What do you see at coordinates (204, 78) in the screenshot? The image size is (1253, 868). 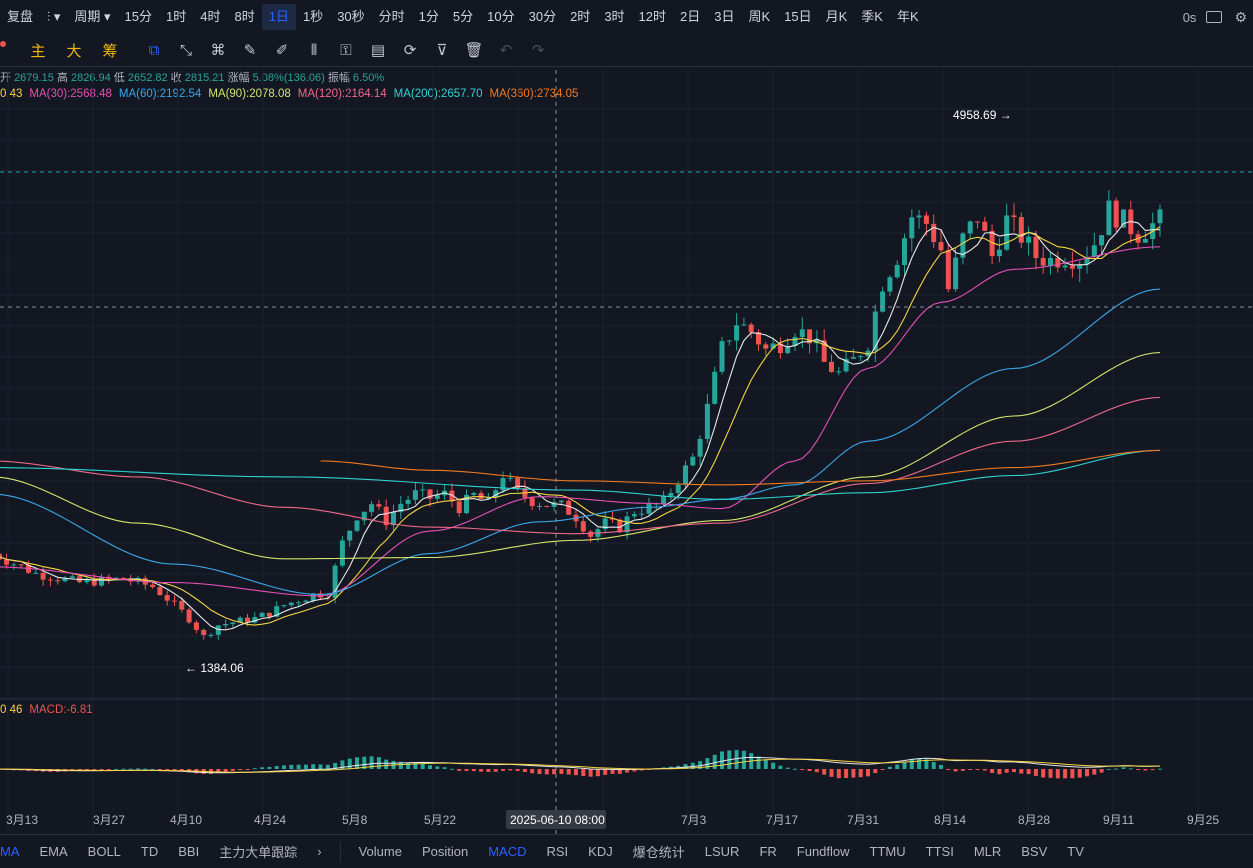 I see `close-value: 2815.21` at bounding box center [204, 78].